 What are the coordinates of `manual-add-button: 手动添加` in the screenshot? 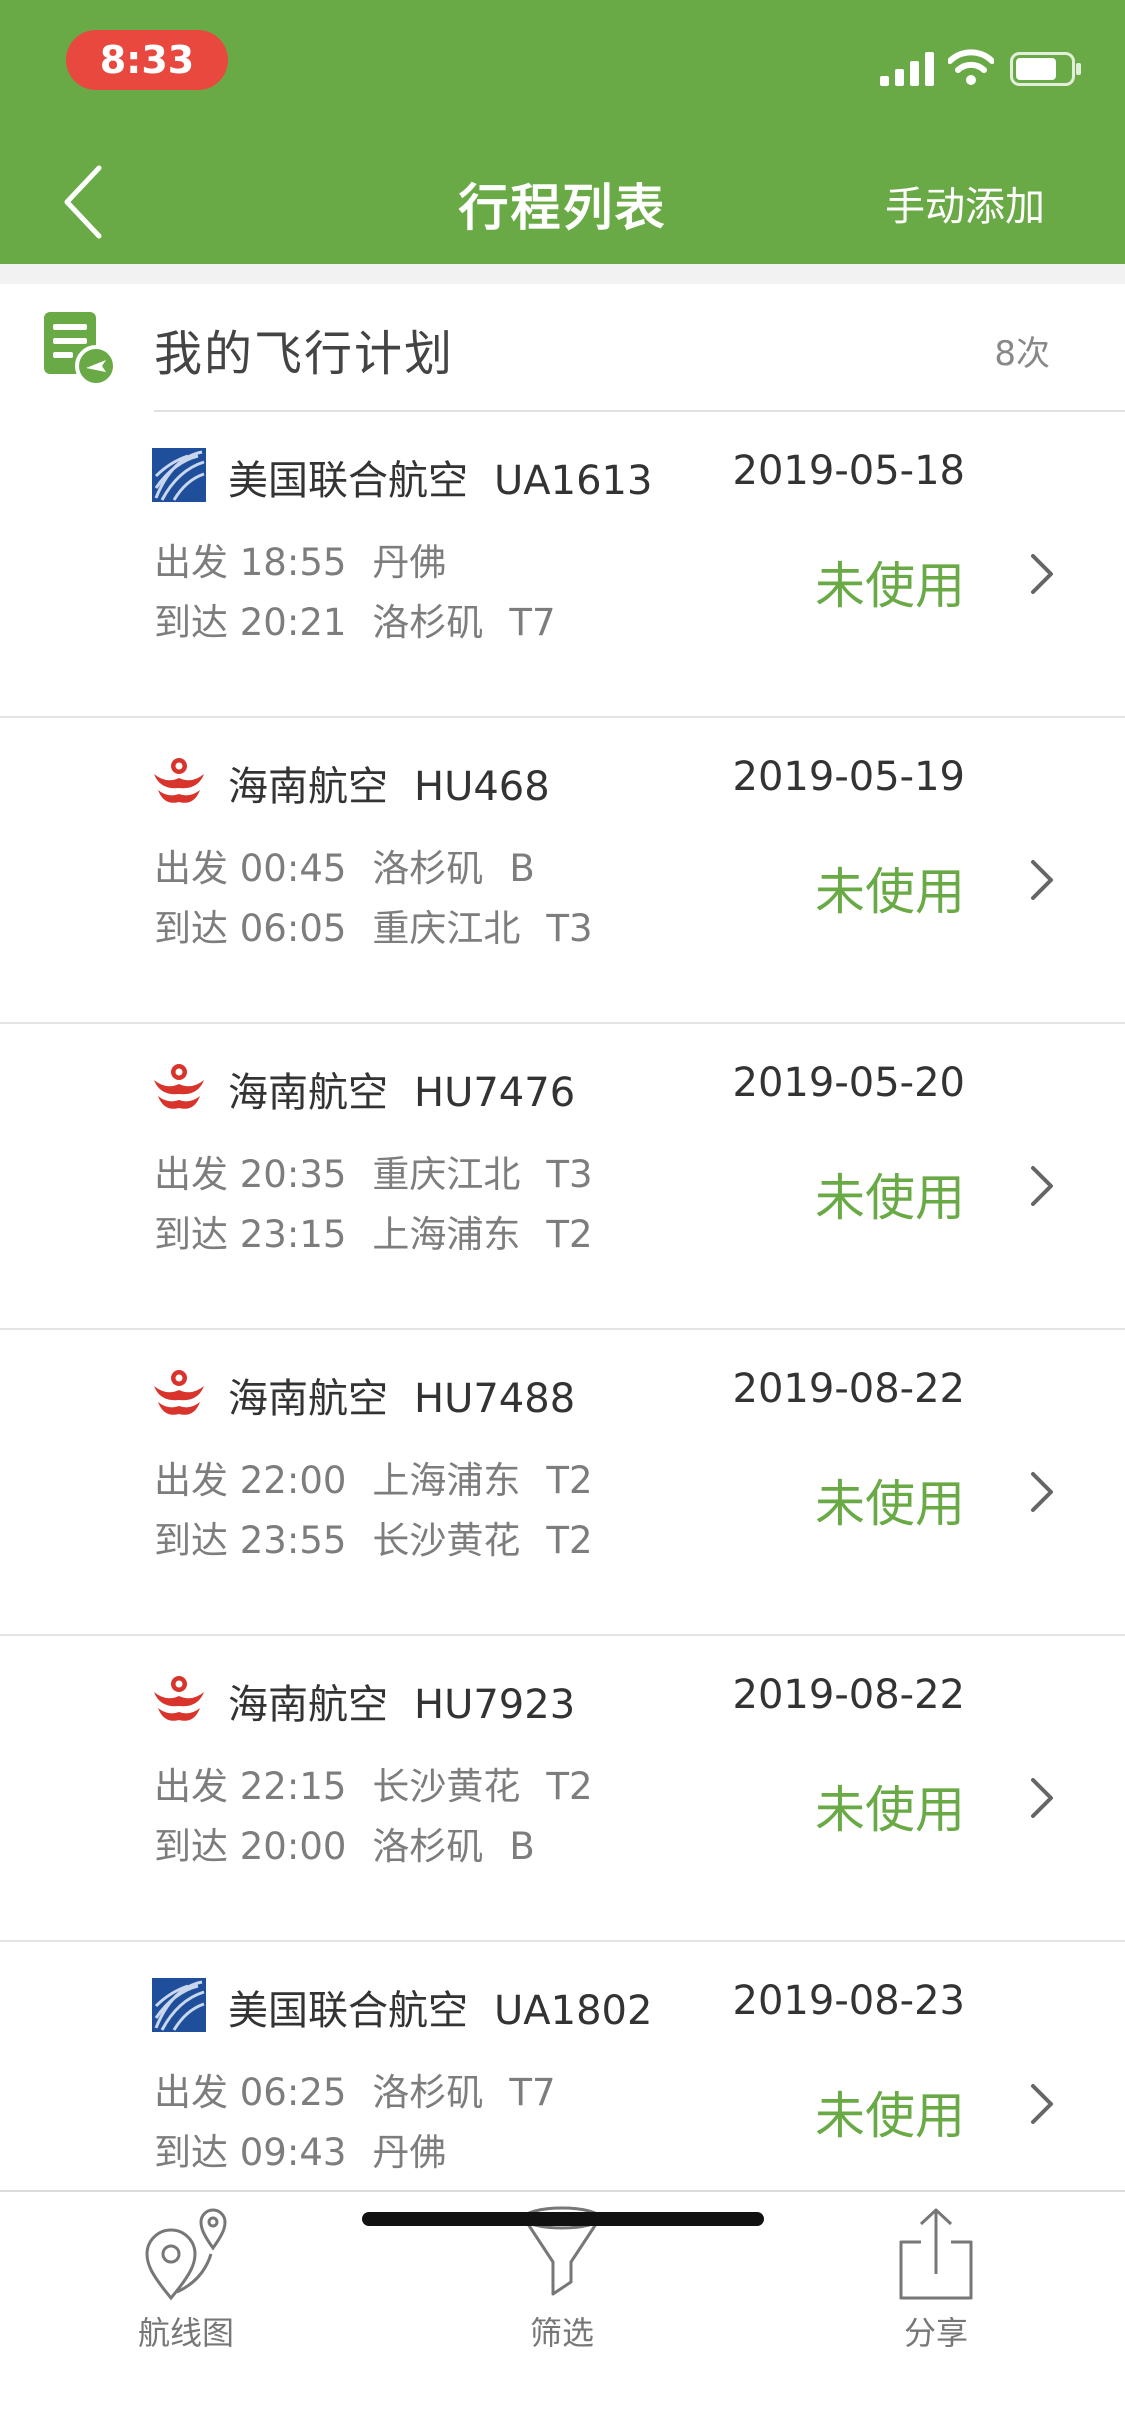 It's located at (965, 203).